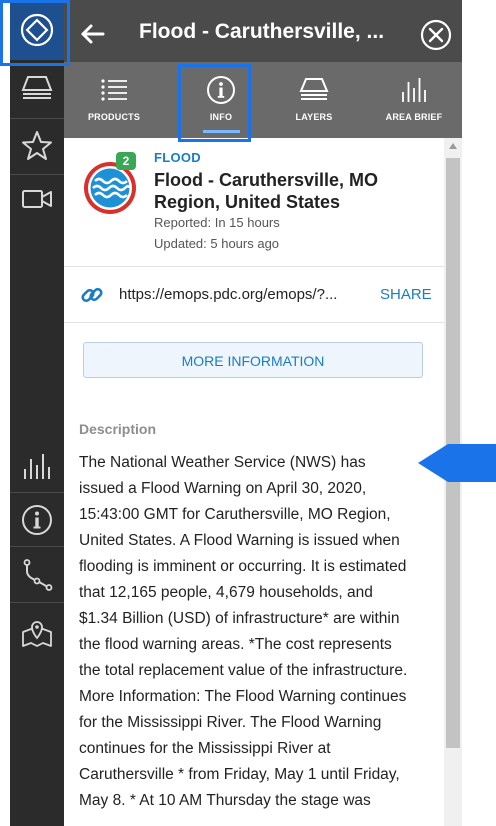 The height and width of the screenshot is (826, 496). Describe the element at coordinates (253, 360) in the screenshot. I see `more-information-button: MORE INFORMATION` at that location.